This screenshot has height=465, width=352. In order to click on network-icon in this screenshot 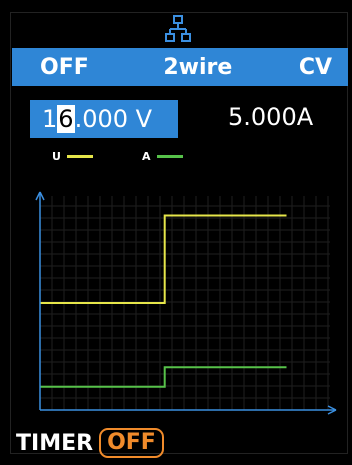, I will do `click(178, 28)`.